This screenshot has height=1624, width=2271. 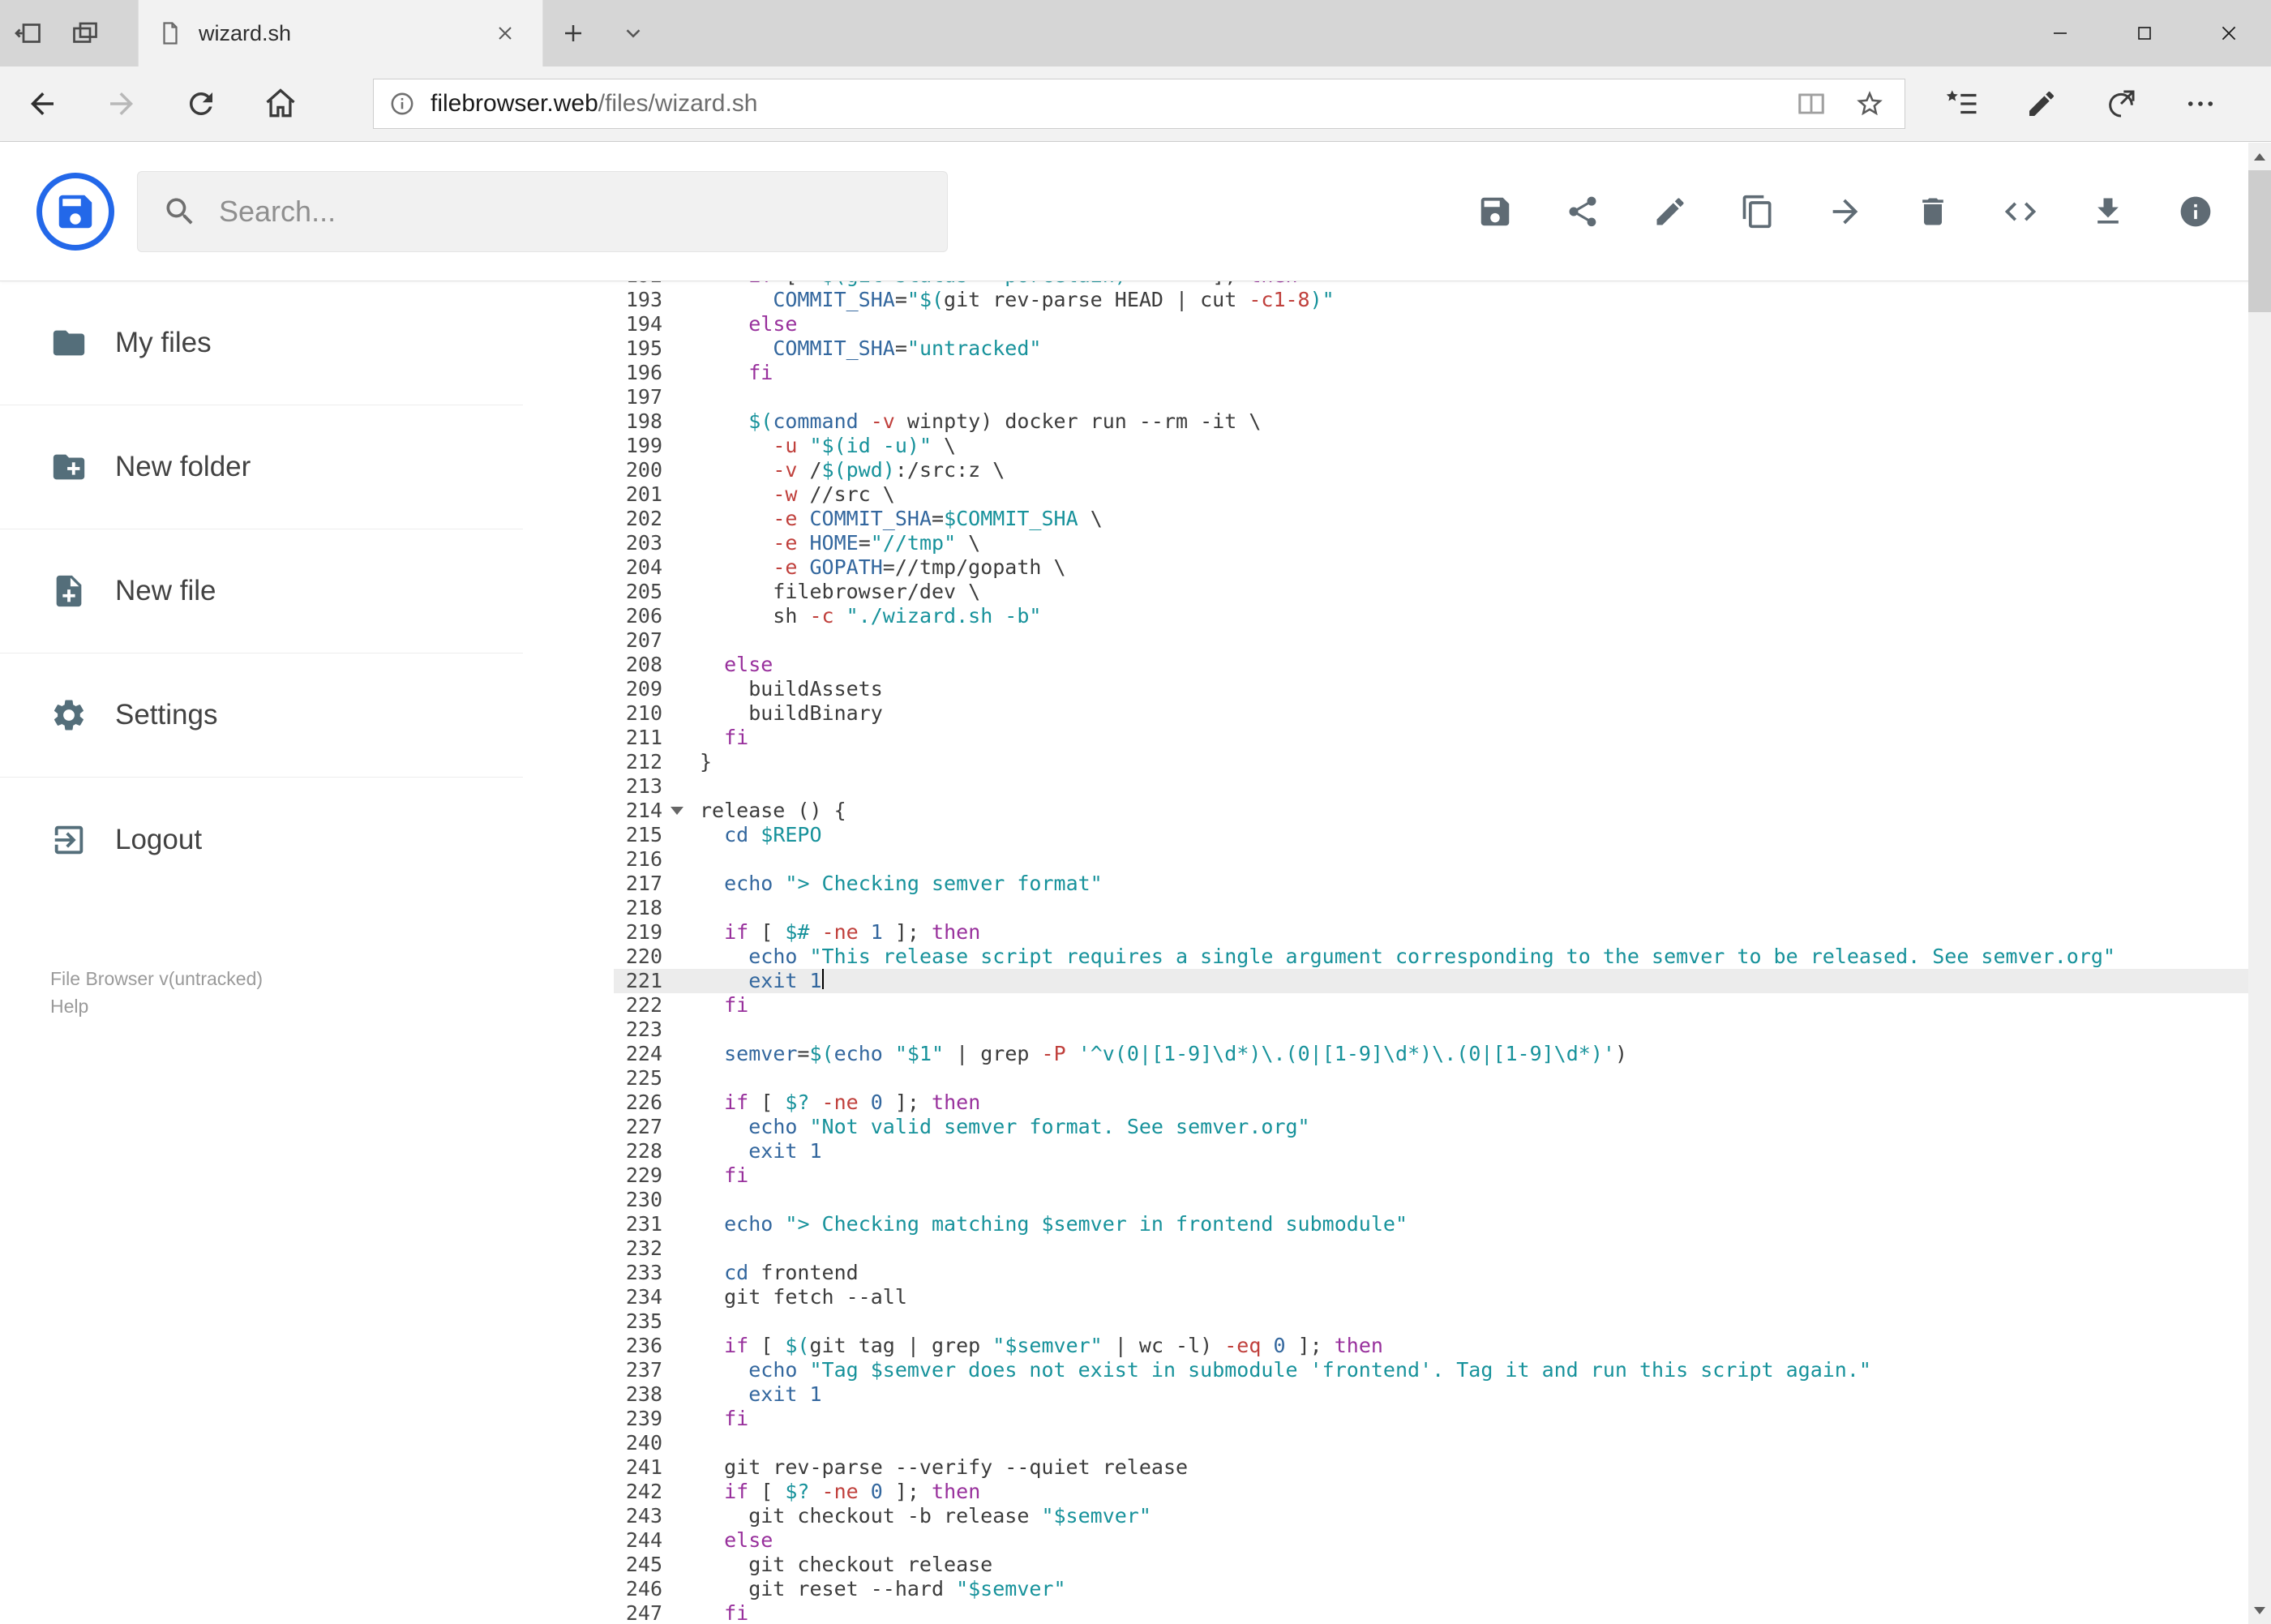 What do you see at coordinates (1443, 1589) in the screenshot?
I see `code-line: 246 git reset --hard "$semver"` at bounding box center [1443, 1589].